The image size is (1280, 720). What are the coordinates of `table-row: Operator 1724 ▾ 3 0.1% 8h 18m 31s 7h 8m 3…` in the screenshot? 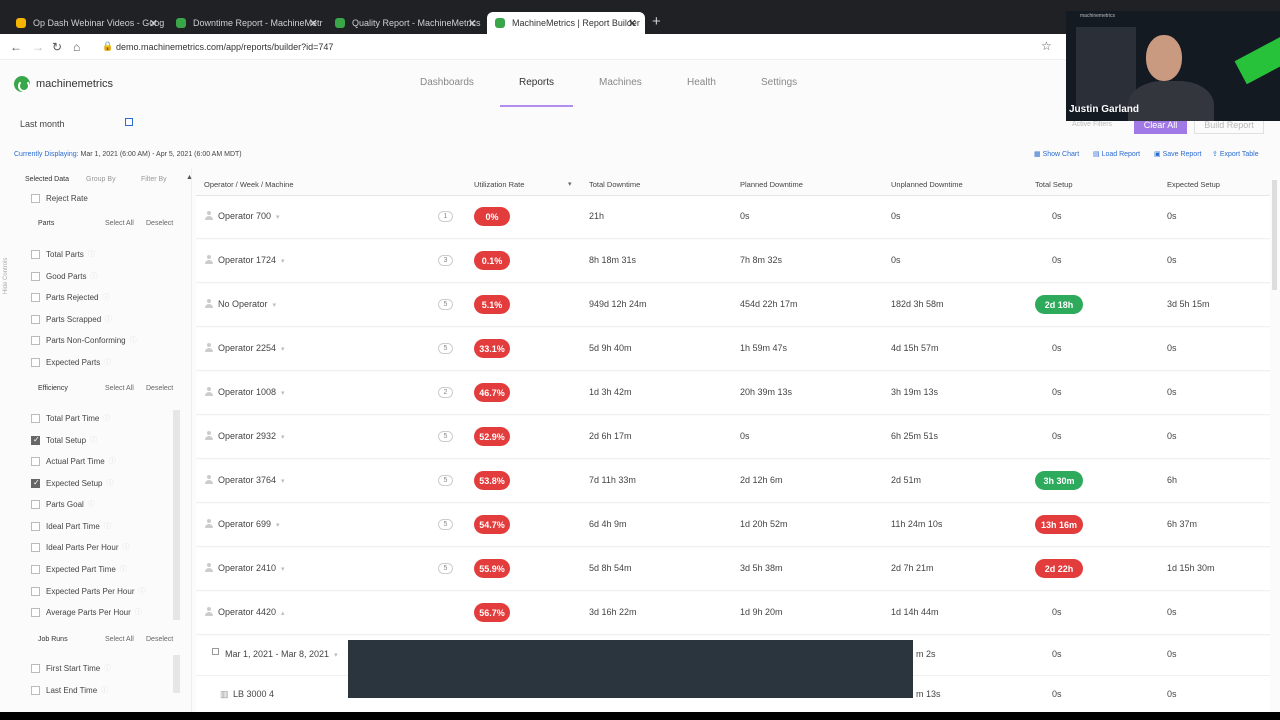 It's located at (733, 261).